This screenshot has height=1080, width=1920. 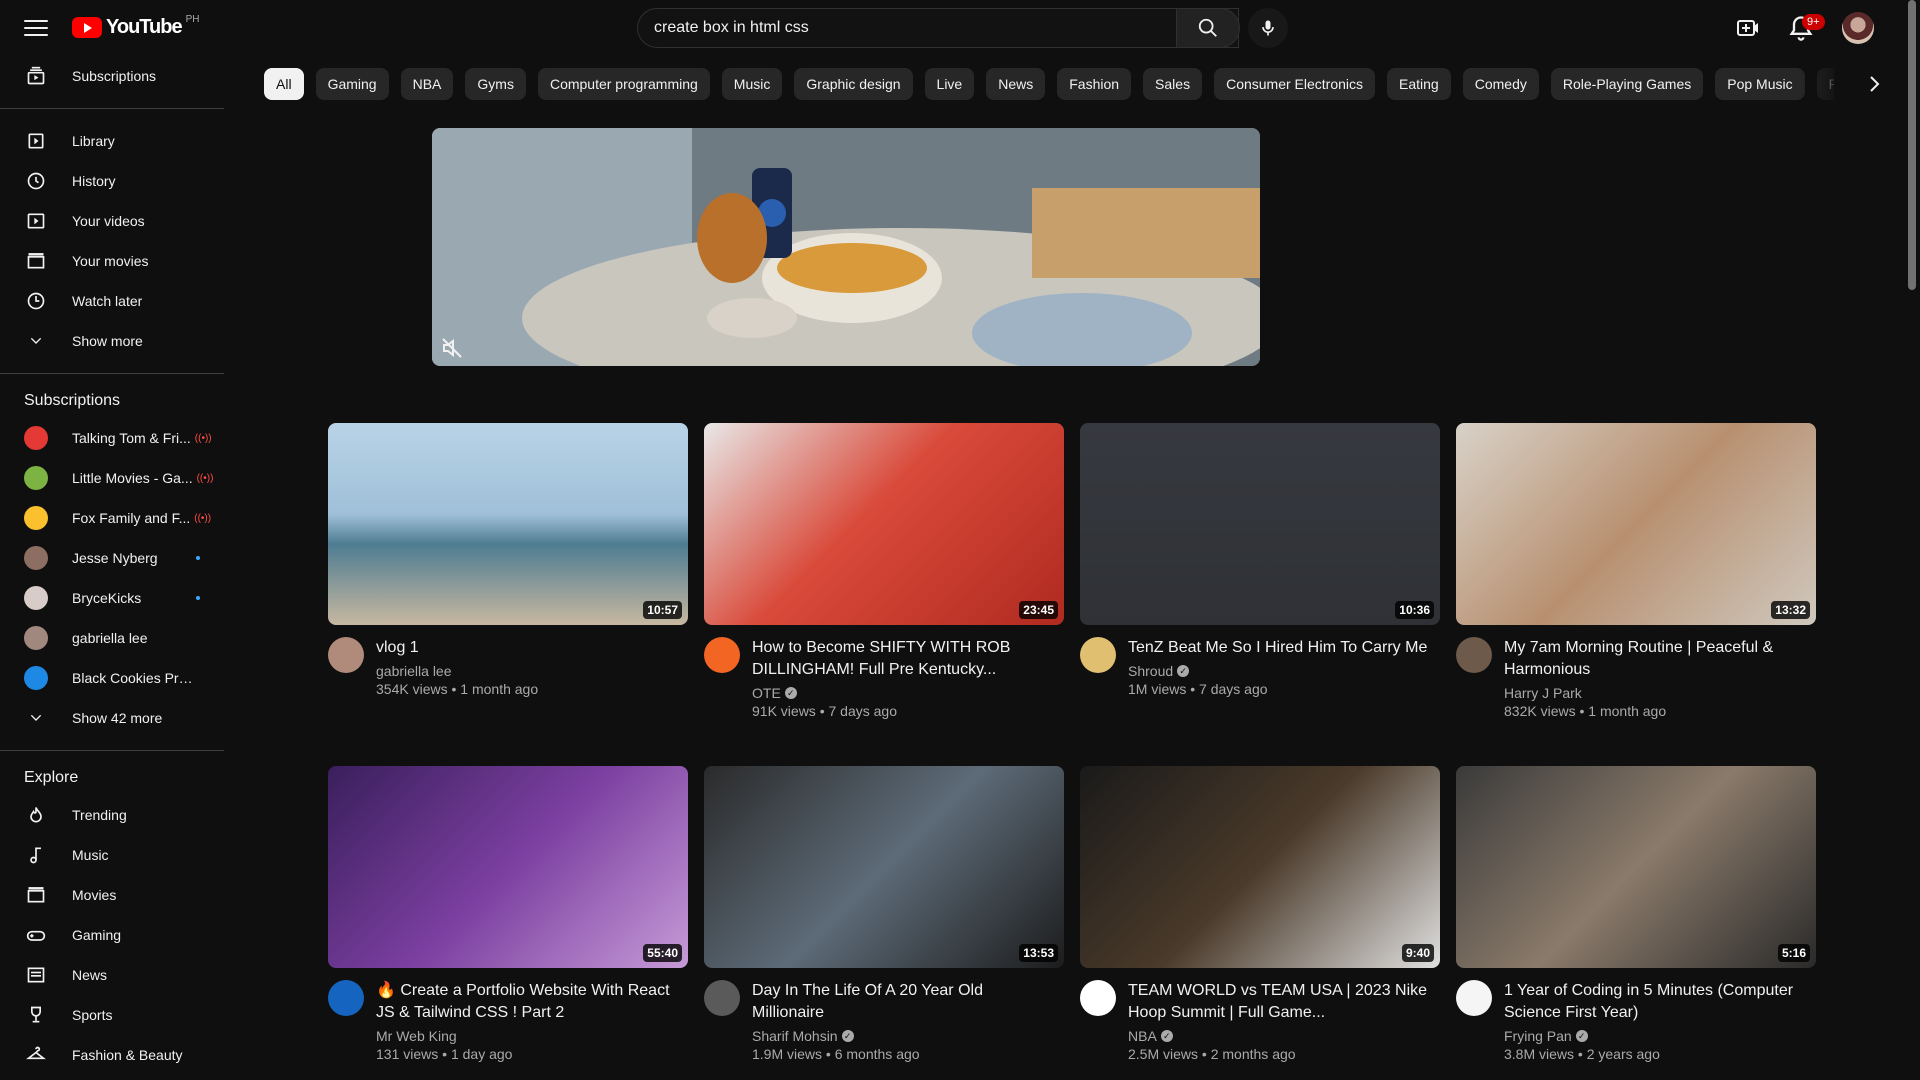 I want to click on channel-name: NBA, so click(x=1142, y=1036).